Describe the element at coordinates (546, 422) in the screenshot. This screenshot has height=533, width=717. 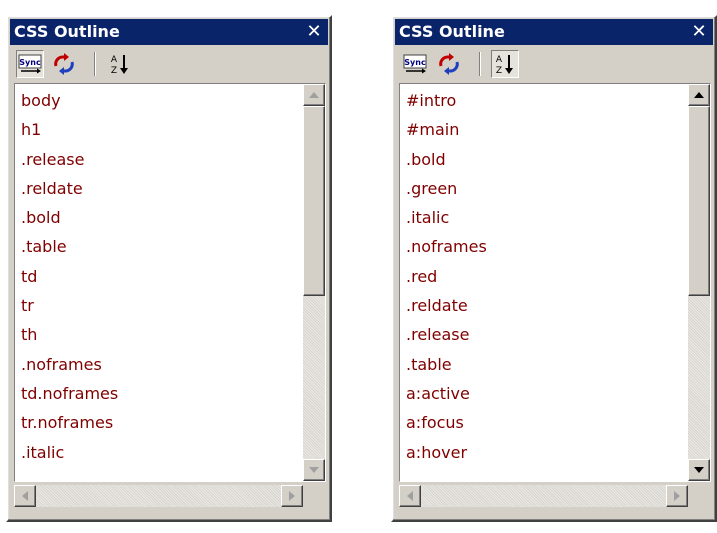
I see `selector-item: a:focus` at that location.